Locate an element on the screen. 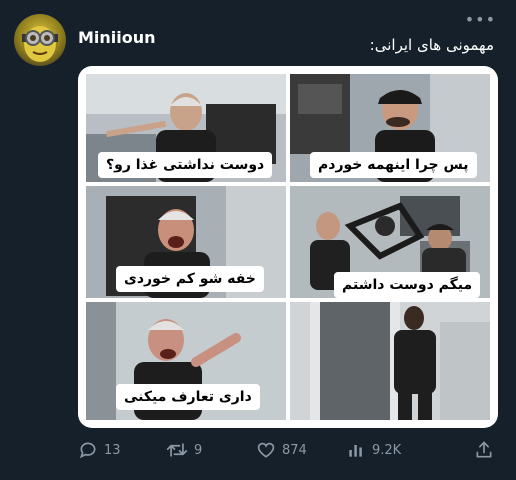  meme-caption-3: خفه شو کم خوردی is located at coordinates (190, 279).